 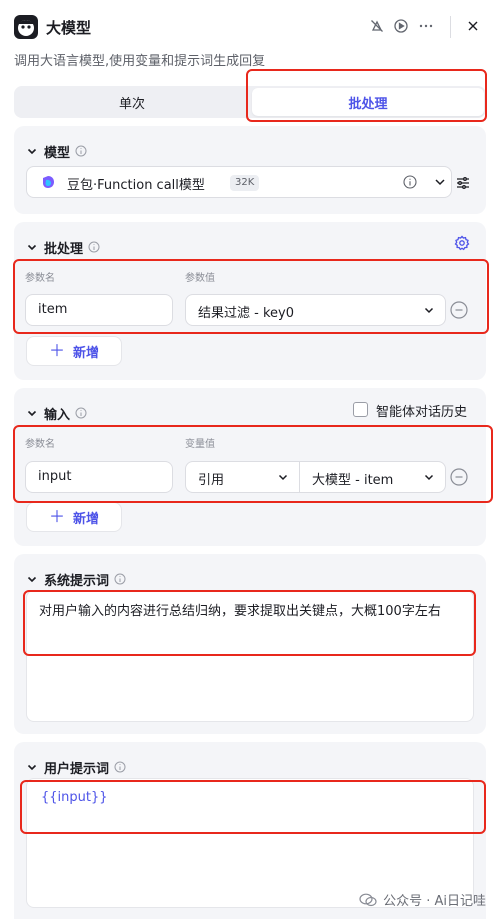 I want to click on input-add-label: 新增, so click(x=86, y=519).